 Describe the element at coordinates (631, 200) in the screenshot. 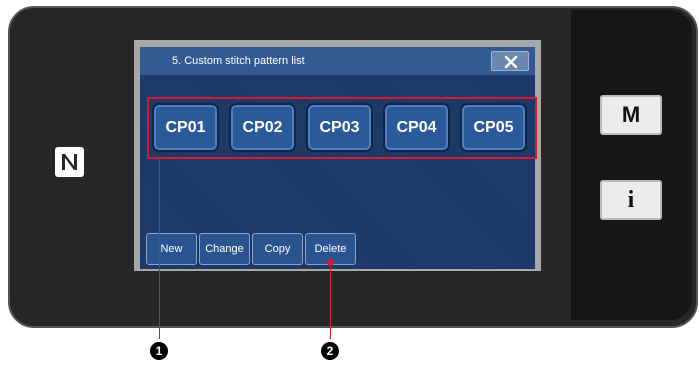

I see `info-button: i` at that location.